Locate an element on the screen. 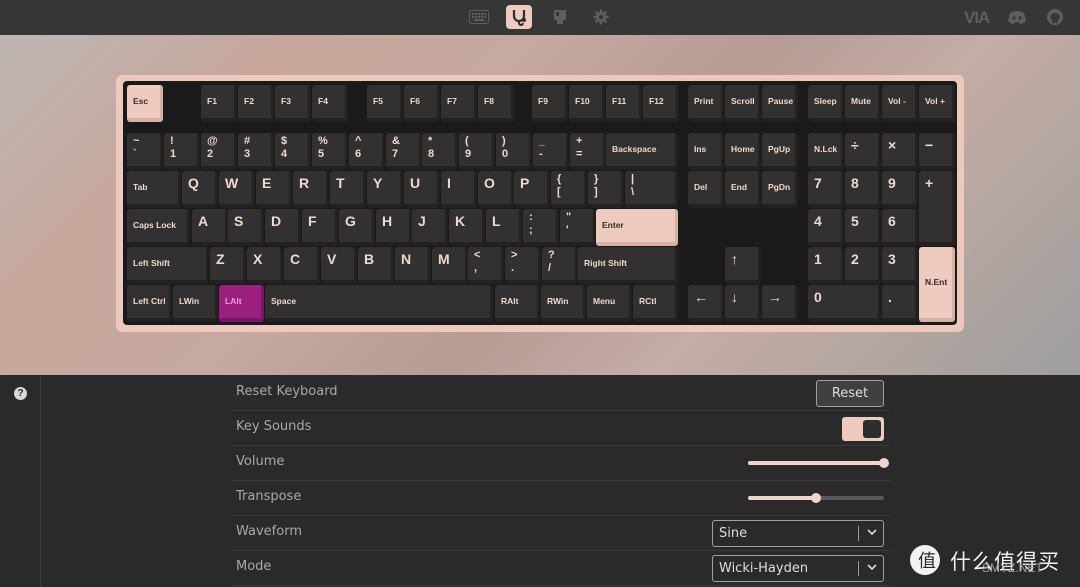 Image resolution: width=1080 pixels, height=587 pixels. key-n1: ! 1 is located at coordinates (182, 151).